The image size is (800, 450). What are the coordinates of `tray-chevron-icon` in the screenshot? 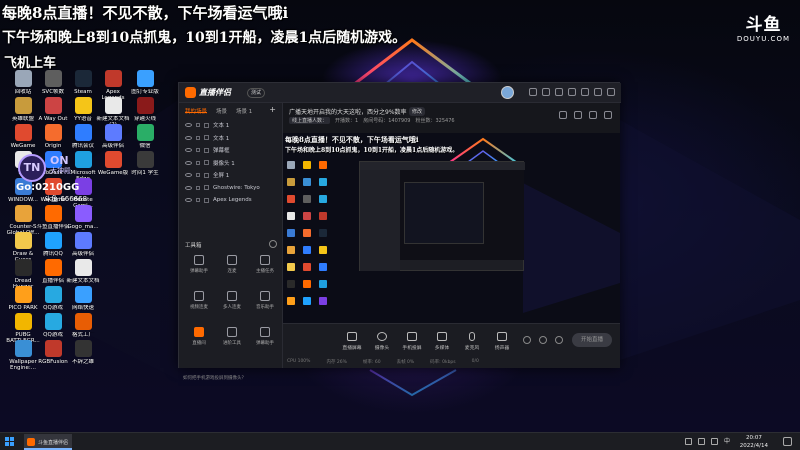 It's located at (688, 441).